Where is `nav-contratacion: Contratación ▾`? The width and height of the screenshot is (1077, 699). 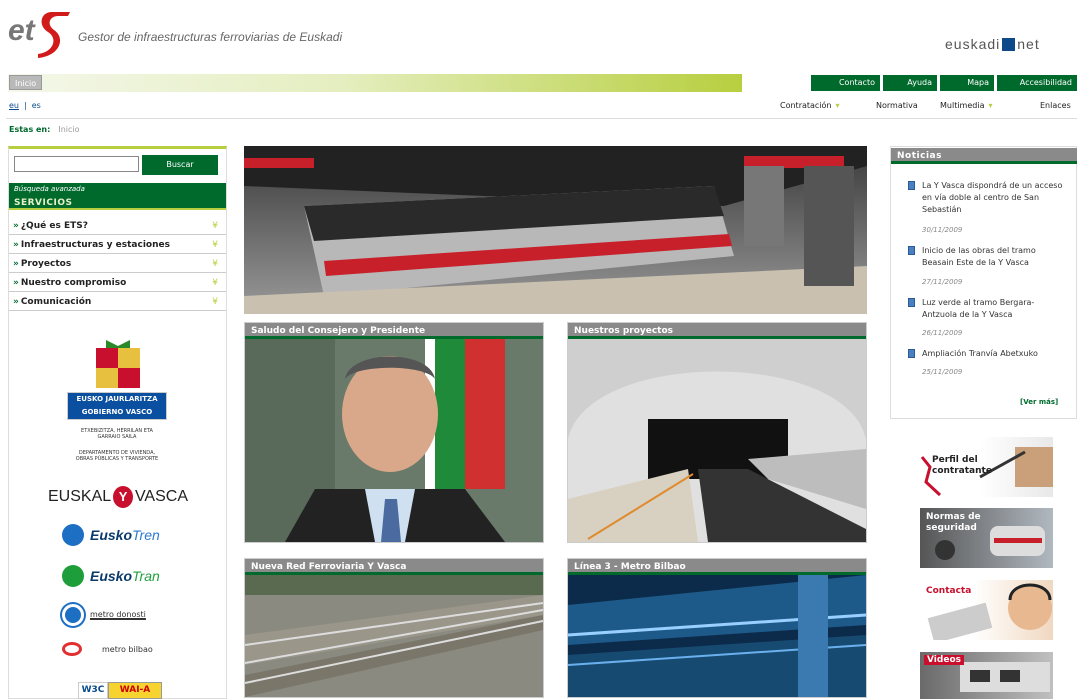 nav-contratacion: Contratación ▾ is located at coordinates (810, 105).